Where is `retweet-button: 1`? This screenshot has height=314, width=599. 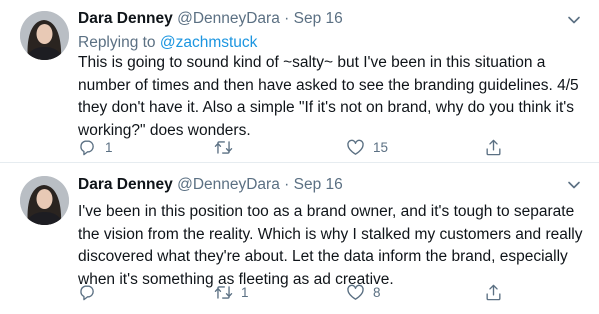
retweet-button: 1 is located at coordinates (231, 292).